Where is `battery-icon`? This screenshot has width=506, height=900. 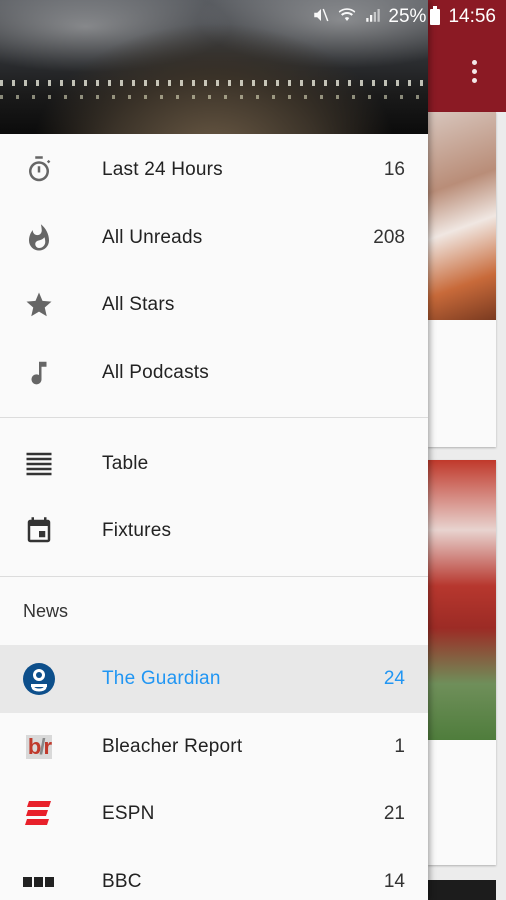 battery-icon is located at coordinates (435, 15).